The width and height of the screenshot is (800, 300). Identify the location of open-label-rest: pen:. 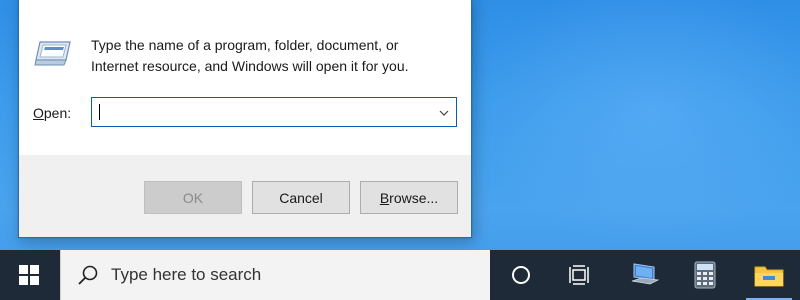
(57, 113).